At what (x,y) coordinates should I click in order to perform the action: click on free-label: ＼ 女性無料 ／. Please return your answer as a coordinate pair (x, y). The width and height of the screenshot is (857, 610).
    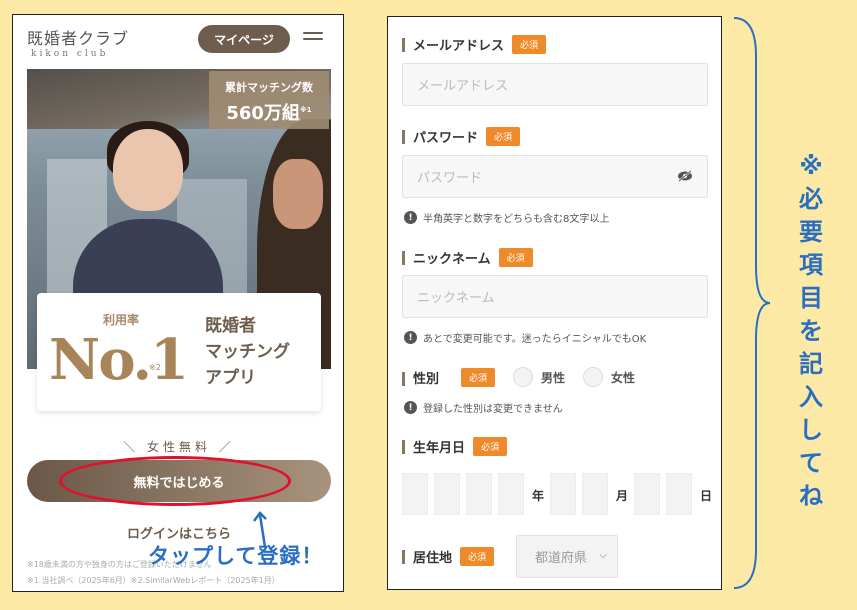
    Looking at the image, I should click on (179, 447).